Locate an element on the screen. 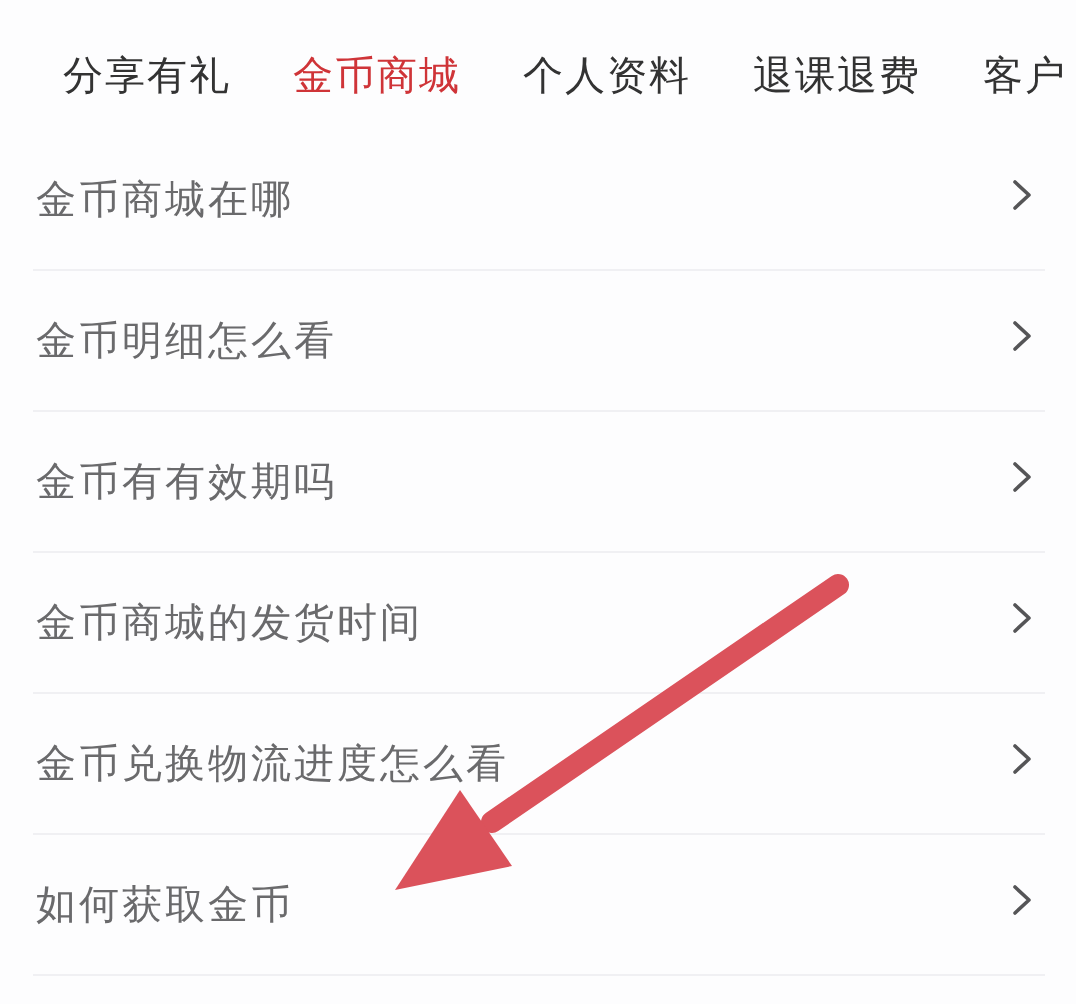 This screenshot has height=1004, width=1076. question-row: 金币有有效期吗 is located at coordinates (539, 482).